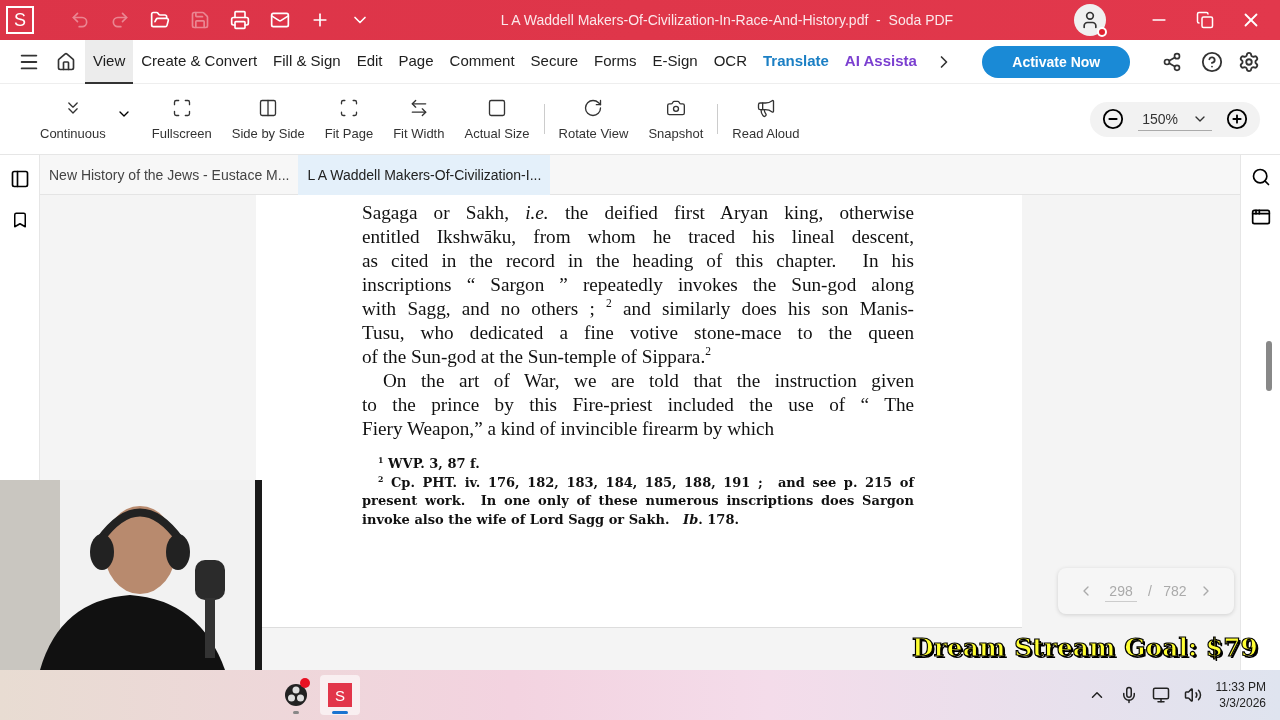 The image size is (1280, 720). I want to click on text-line: entitled Ikshwāku, from whom he traced his lineal descent,, so click(638, 237).